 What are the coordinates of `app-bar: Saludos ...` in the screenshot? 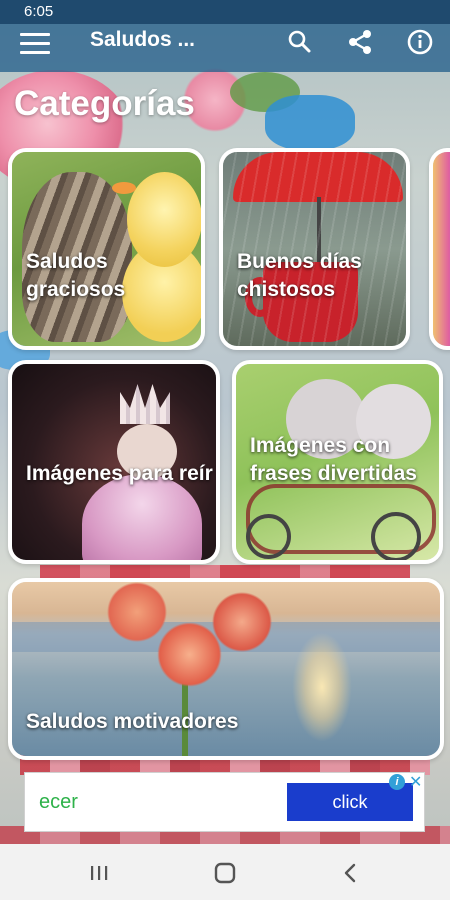 It's located at (225, 48).